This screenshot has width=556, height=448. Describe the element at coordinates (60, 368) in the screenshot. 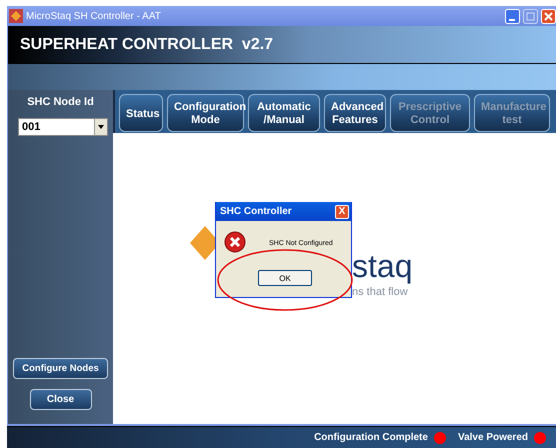

I see `configure-nodes-button: Configure Nodes` at that location.